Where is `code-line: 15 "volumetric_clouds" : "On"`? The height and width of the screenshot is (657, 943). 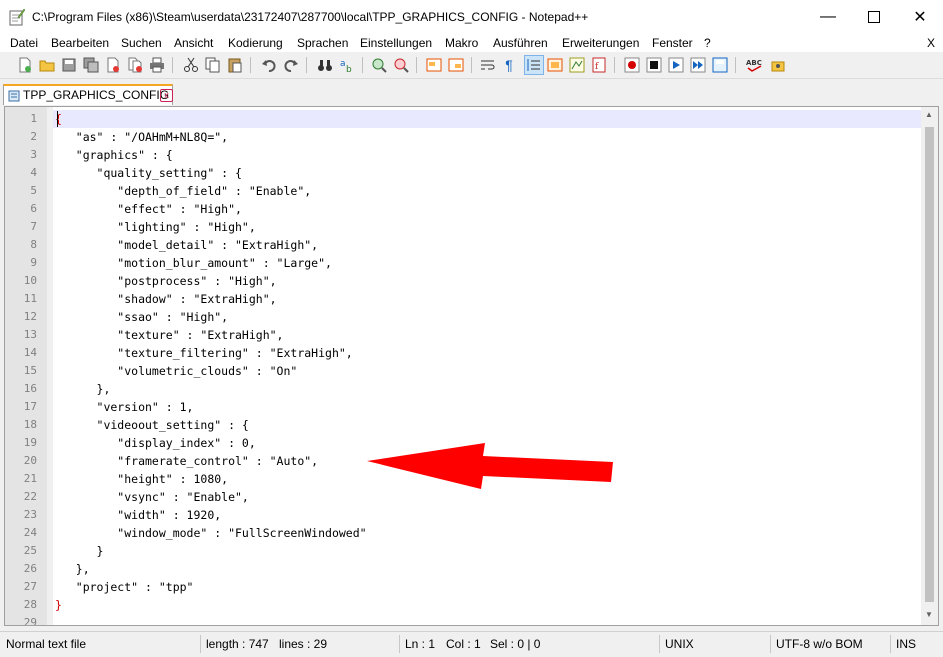 code-line: 15 "volumetric_clouds" : "On" is located at coordinates (463, 371).